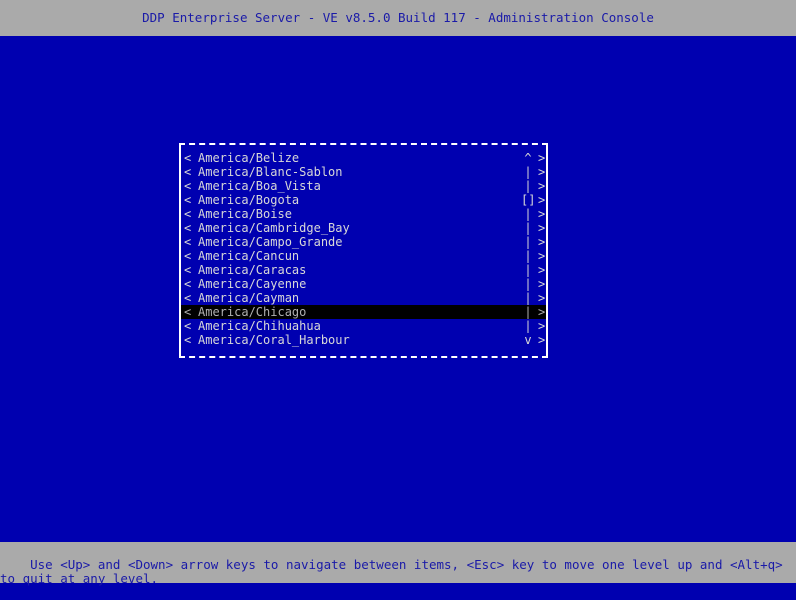 Image resolution: width=796 pixels, height=600 pixels. Describe the element at coordinates (363, 144) in the screenshot. I see `listbox-border-top` at that location.